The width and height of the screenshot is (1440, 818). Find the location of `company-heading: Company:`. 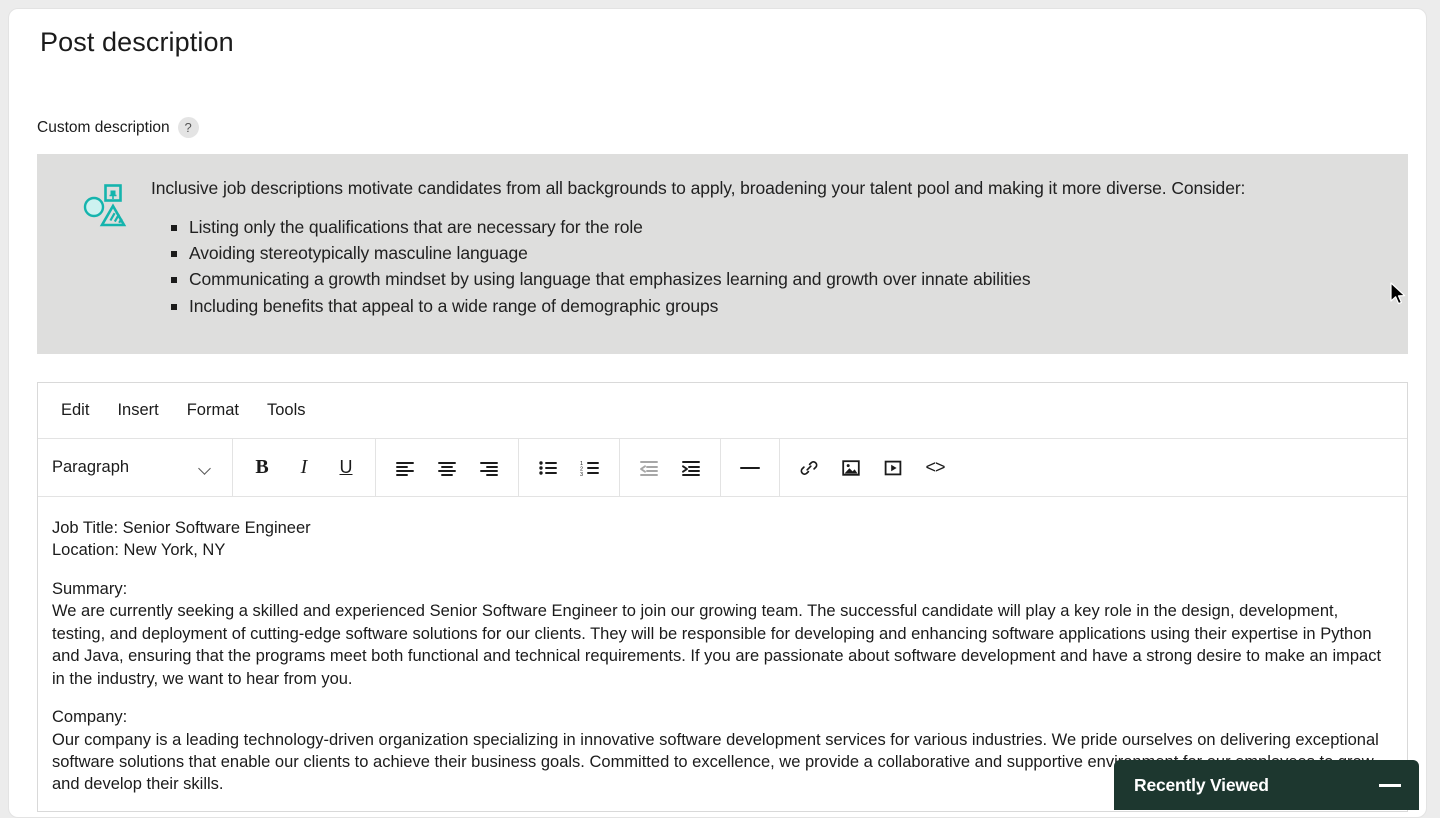

company-heading: Company: is located at coordinates (90, 717).